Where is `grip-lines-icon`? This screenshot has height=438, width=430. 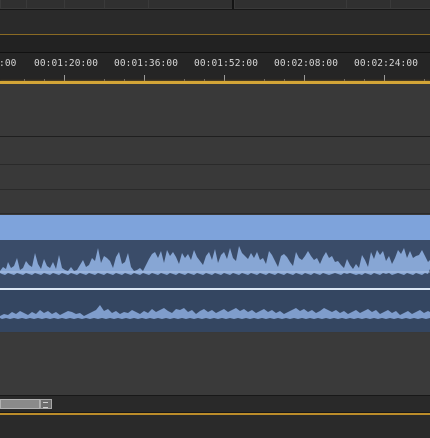
grip-lines-icon is located at coordinates (45, 405).